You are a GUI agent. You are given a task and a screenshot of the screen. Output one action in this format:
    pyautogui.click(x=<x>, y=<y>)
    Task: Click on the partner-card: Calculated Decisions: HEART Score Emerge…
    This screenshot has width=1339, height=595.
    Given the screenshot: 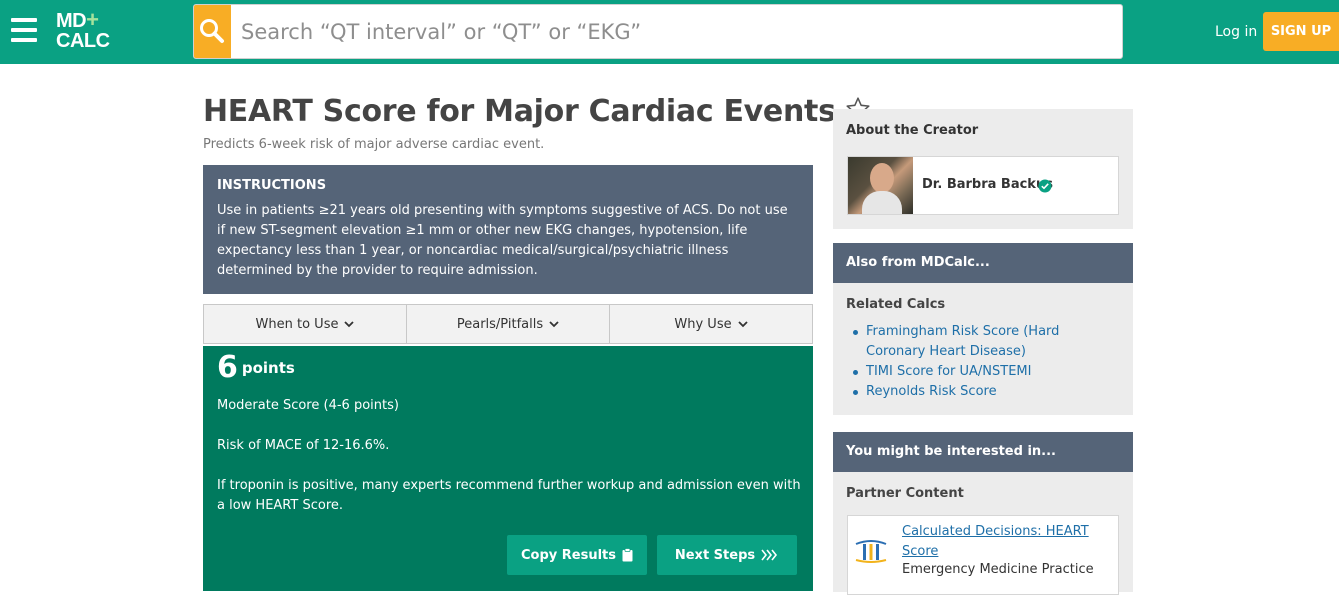 What is the action you would take?
    pyautogui.click(x=983, y=555)
    